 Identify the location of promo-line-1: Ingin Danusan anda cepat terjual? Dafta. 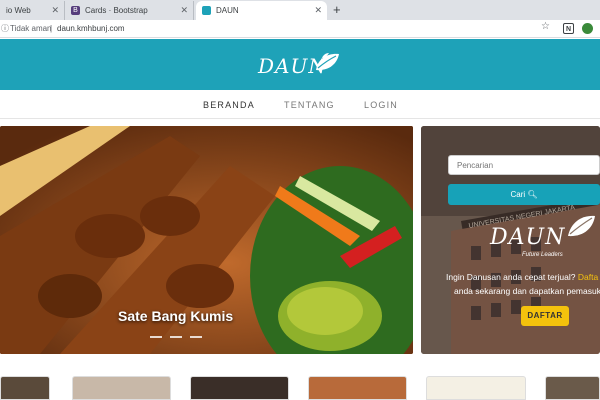
(522, 277).